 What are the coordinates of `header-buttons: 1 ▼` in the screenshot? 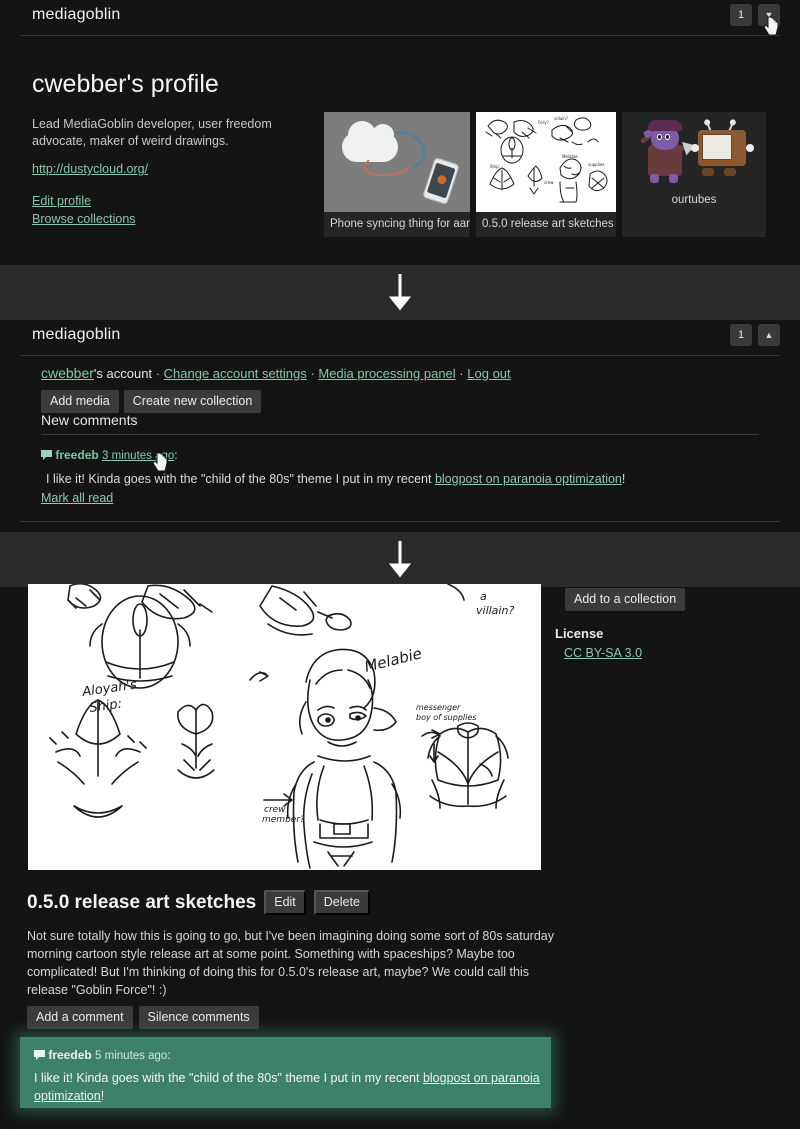 It's located at (755, 15).